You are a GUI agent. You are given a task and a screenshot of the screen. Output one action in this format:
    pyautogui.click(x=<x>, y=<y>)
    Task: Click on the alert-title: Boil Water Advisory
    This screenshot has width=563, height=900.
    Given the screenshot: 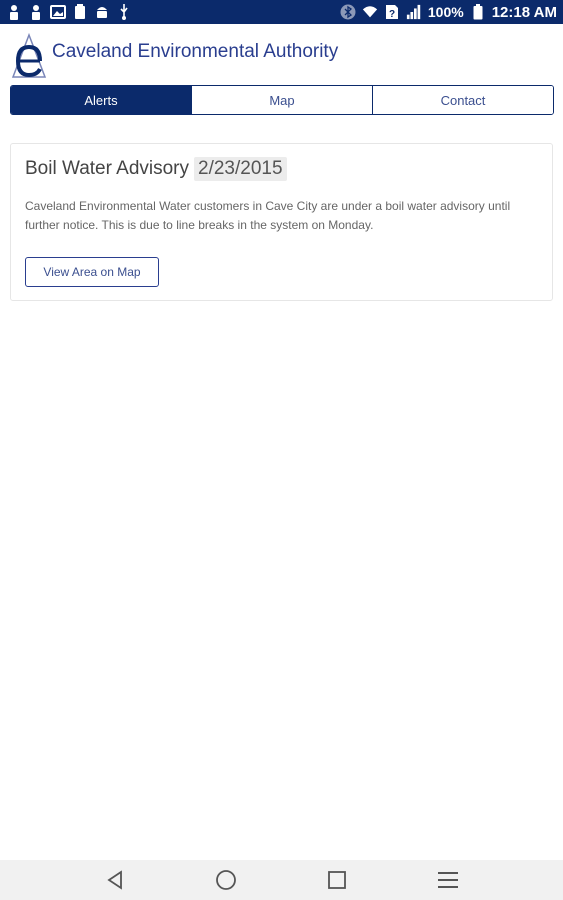 What is the action you would take?
    pyautogui.click(x=107, y=168)
    